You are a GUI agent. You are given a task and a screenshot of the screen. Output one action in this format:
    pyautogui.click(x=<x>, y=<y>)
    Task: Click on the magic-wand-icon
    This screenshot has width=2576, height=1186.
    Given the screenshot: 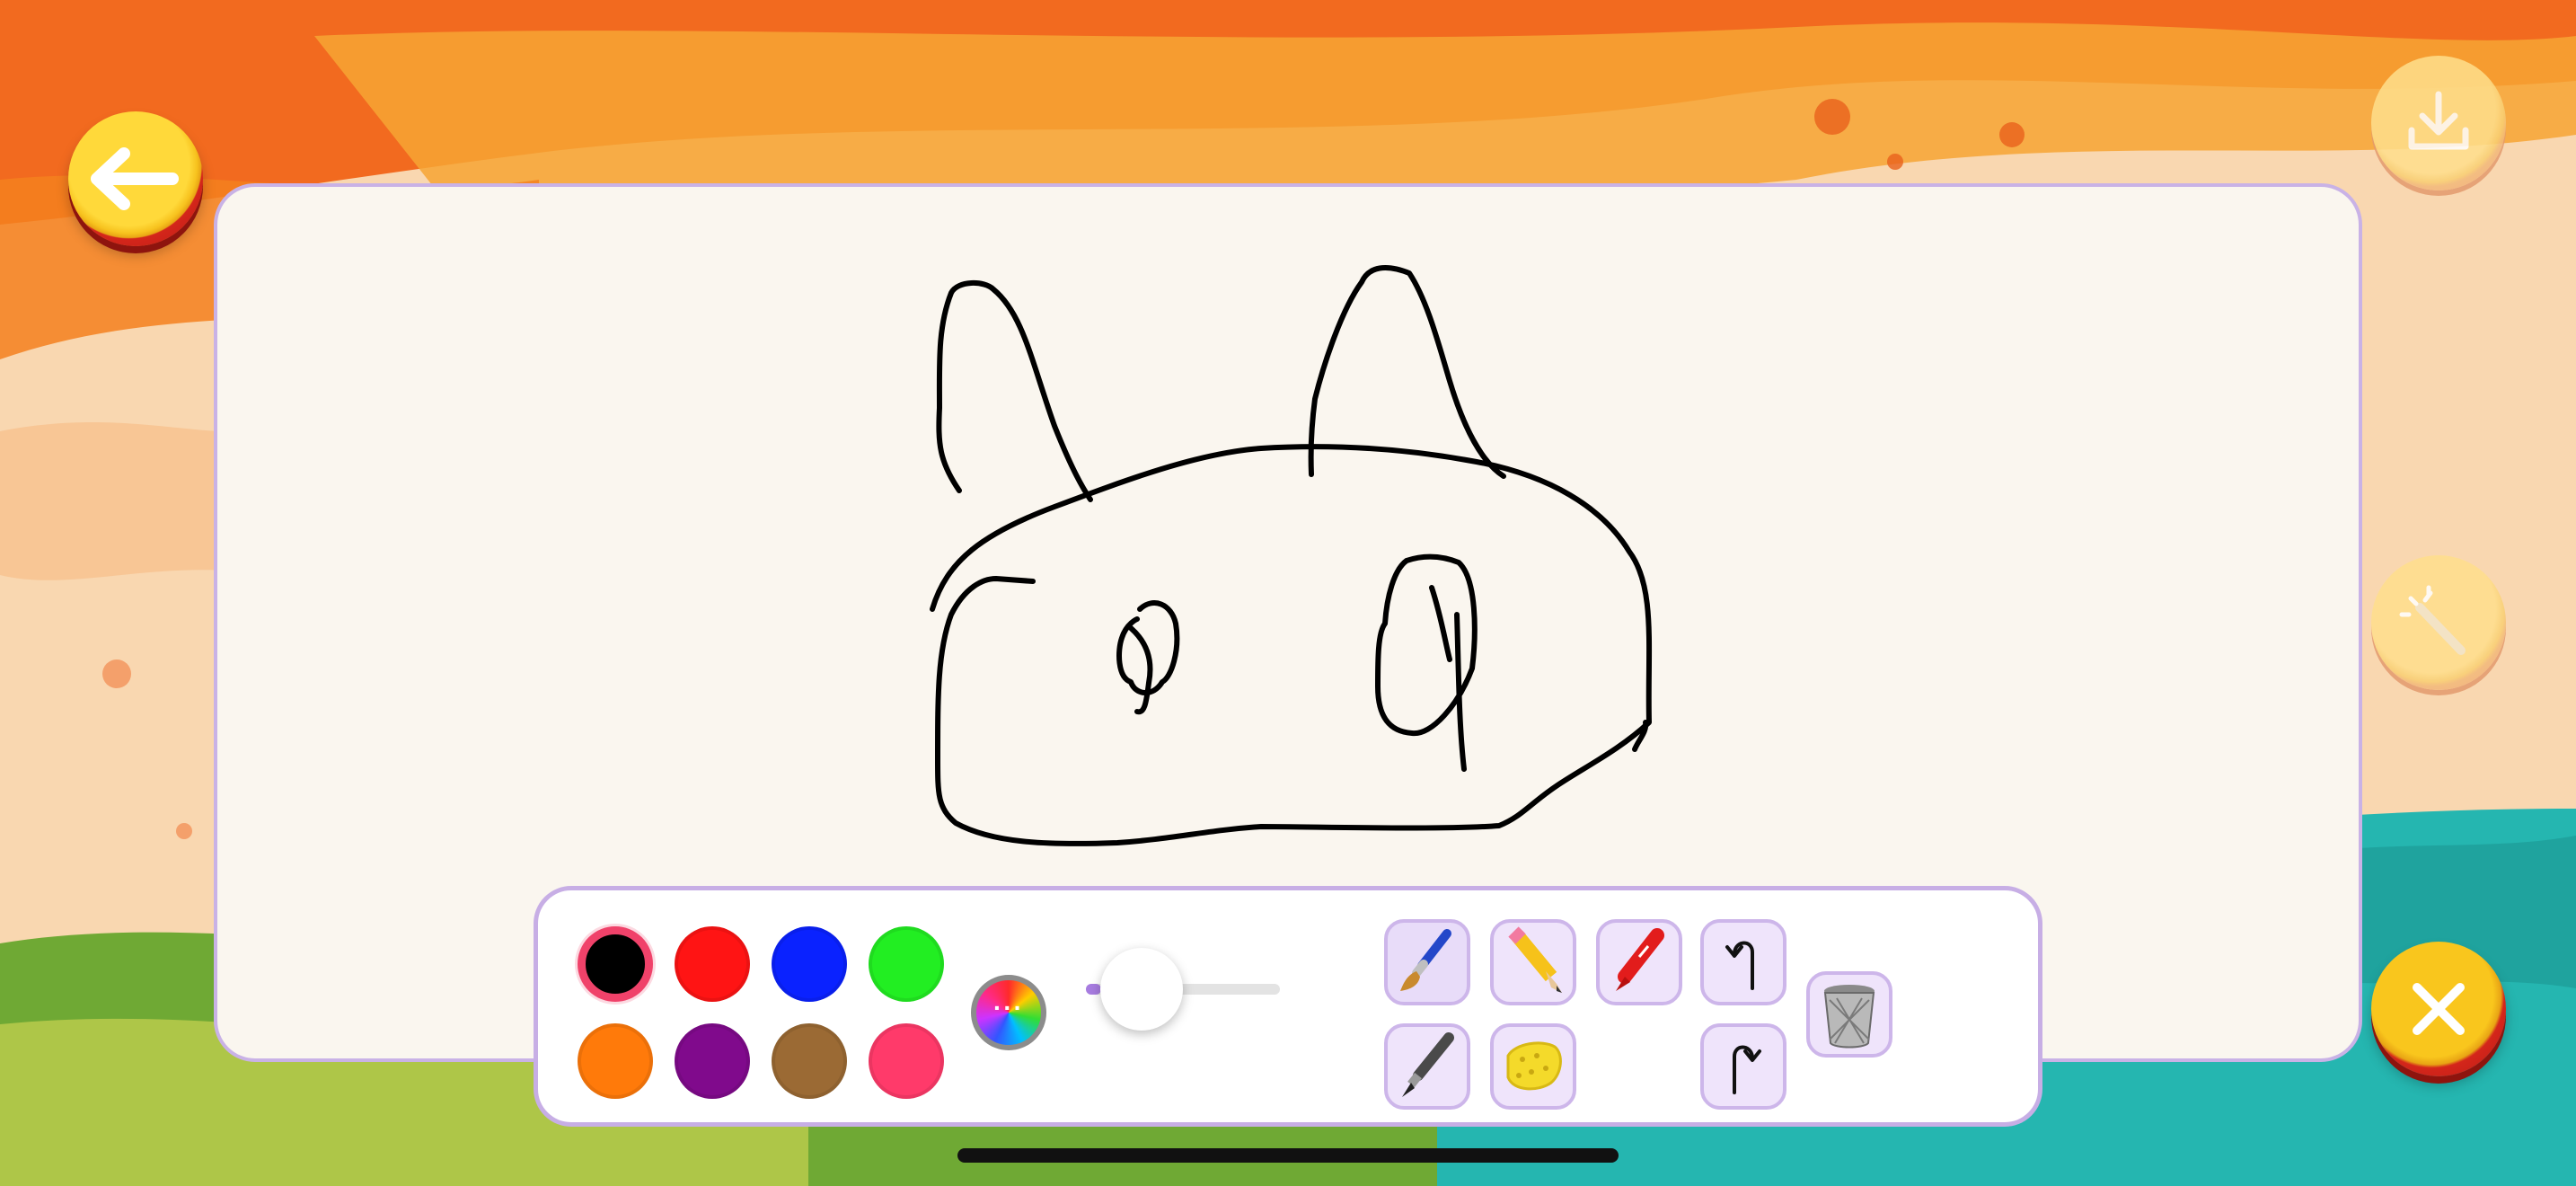 What is the action you would take?
    pyautogui.click(x=2432, y=620)
    